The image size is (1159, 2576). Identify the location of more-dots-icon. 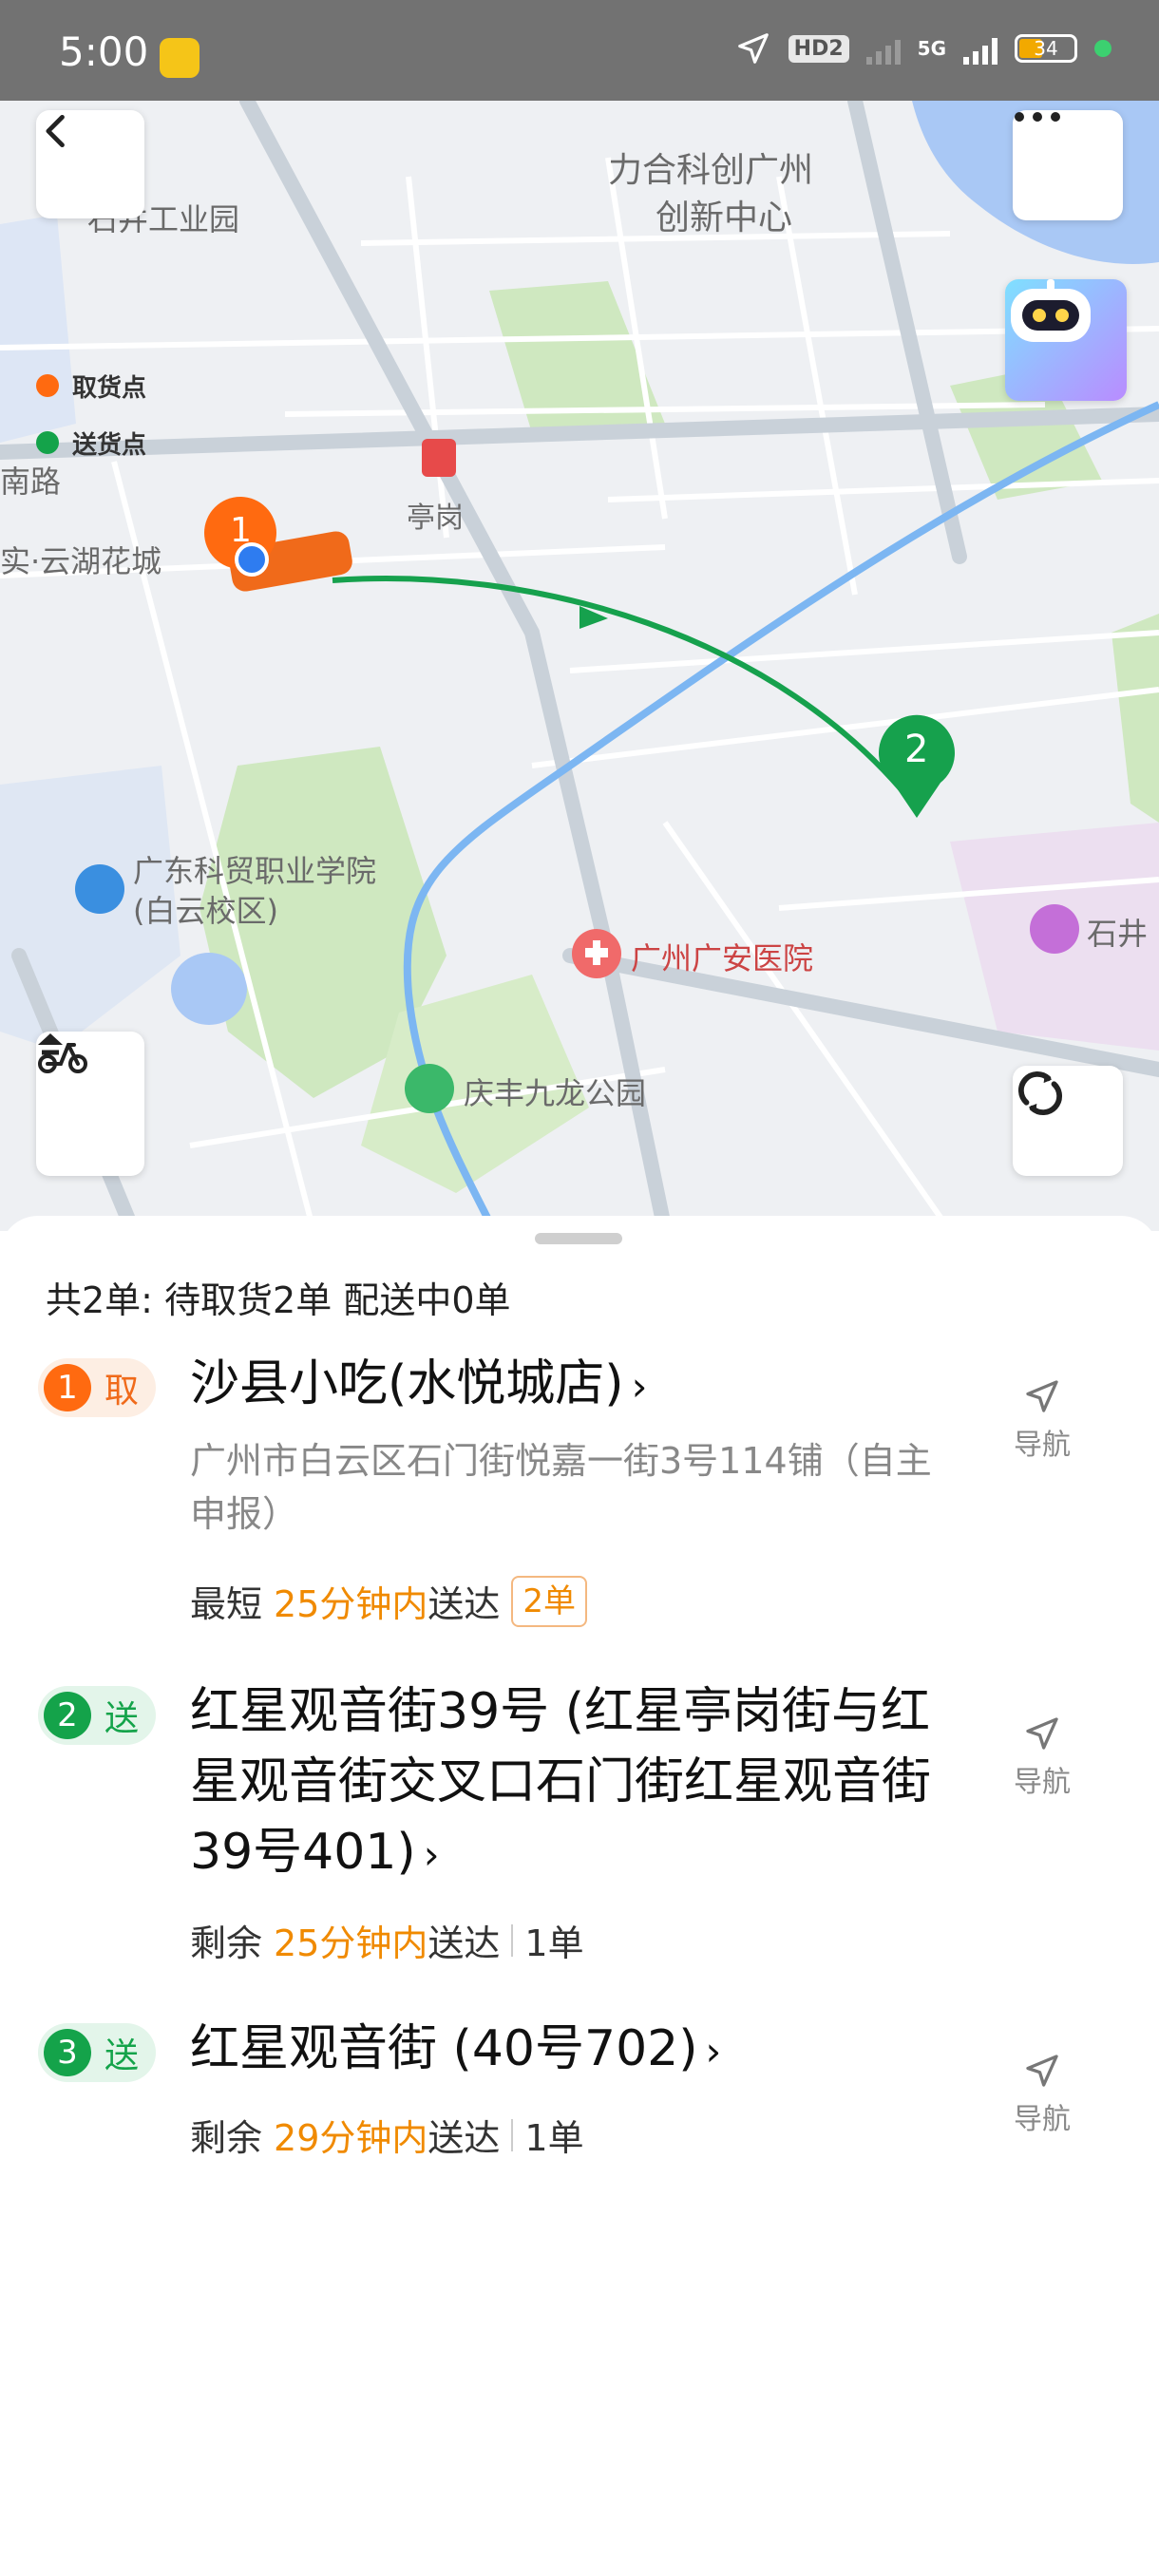
(1037, 117).